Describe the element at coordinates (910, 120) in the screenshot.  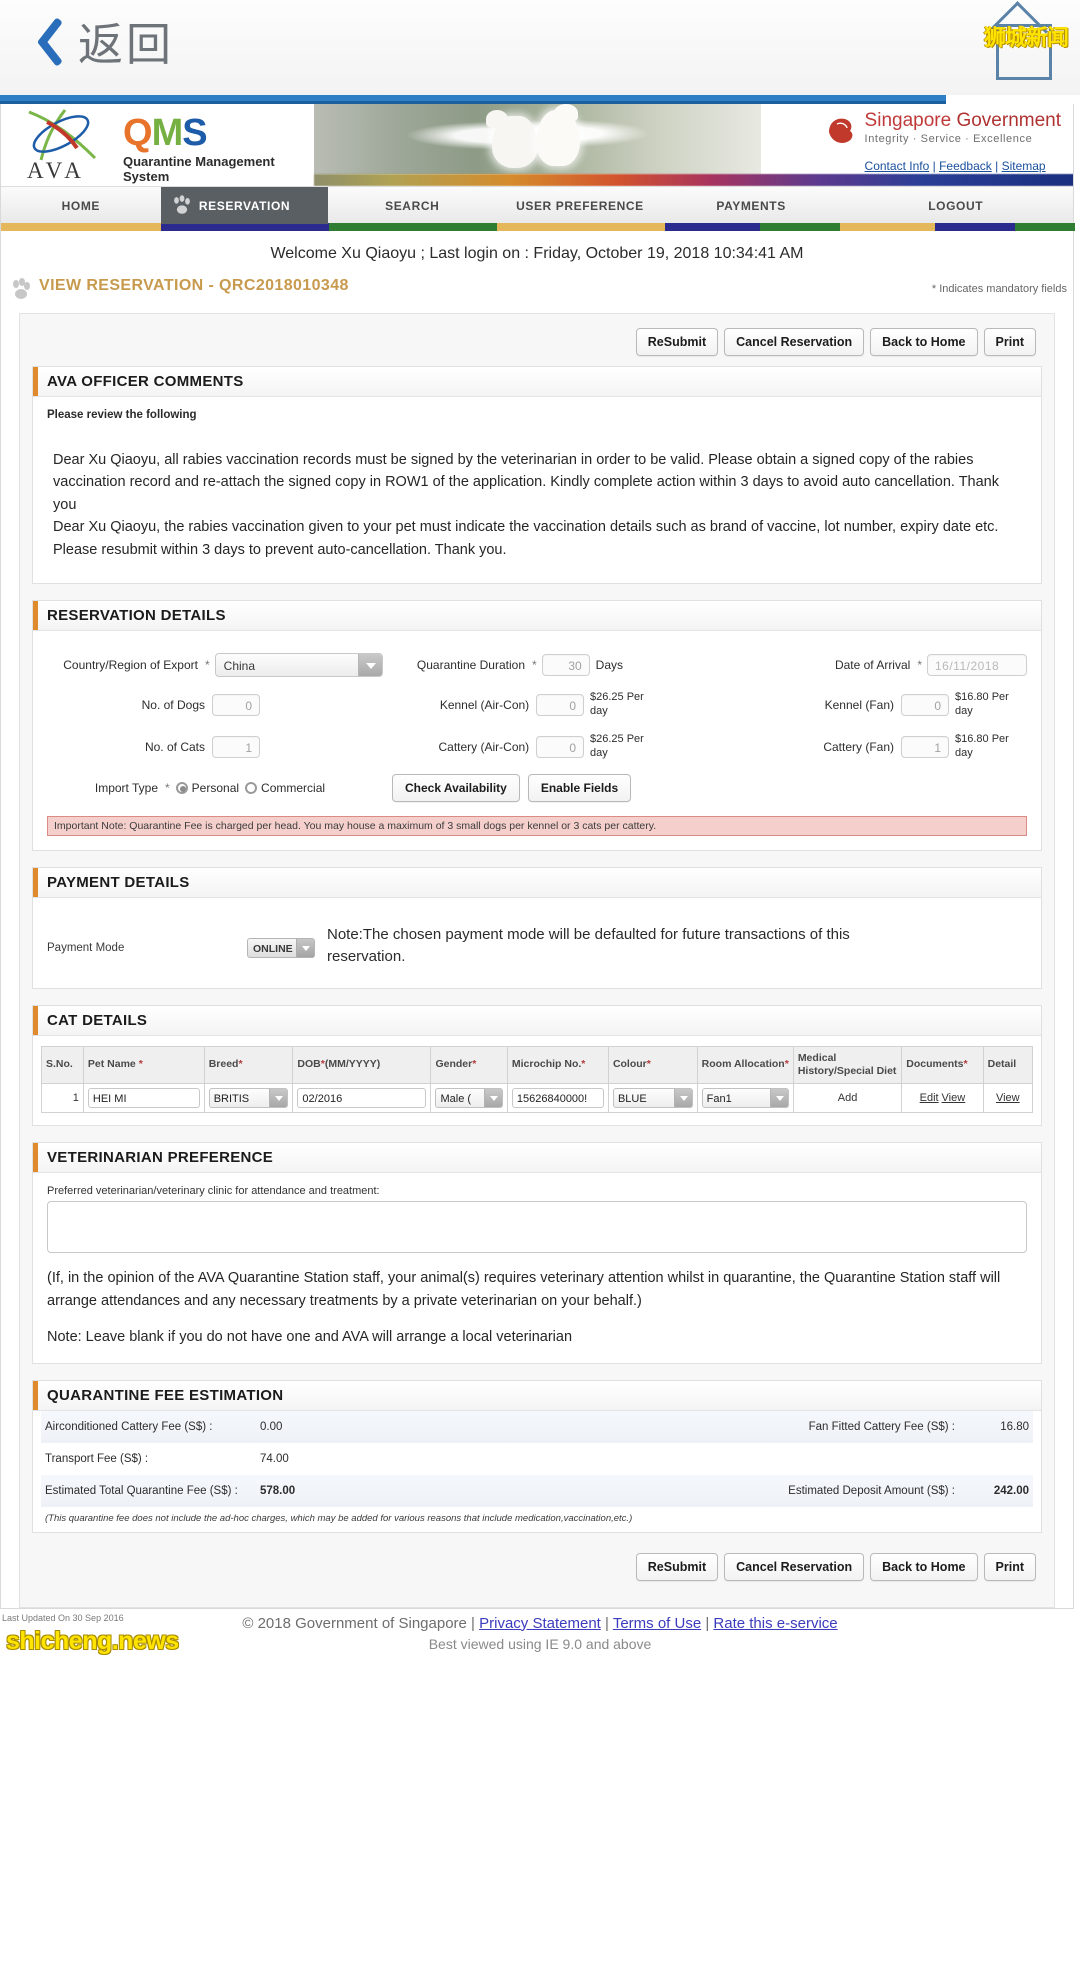
I see `gov-title-plain: Singapore` at that location.